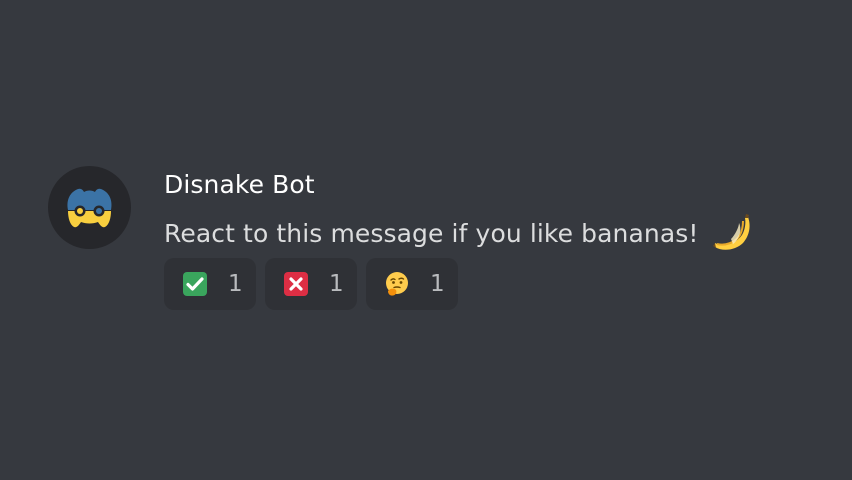 This screenshot has height=480, width=852. Describe the element at coordinates (195, 284) in the screenshot. I see `check-mark-icon` at that location.